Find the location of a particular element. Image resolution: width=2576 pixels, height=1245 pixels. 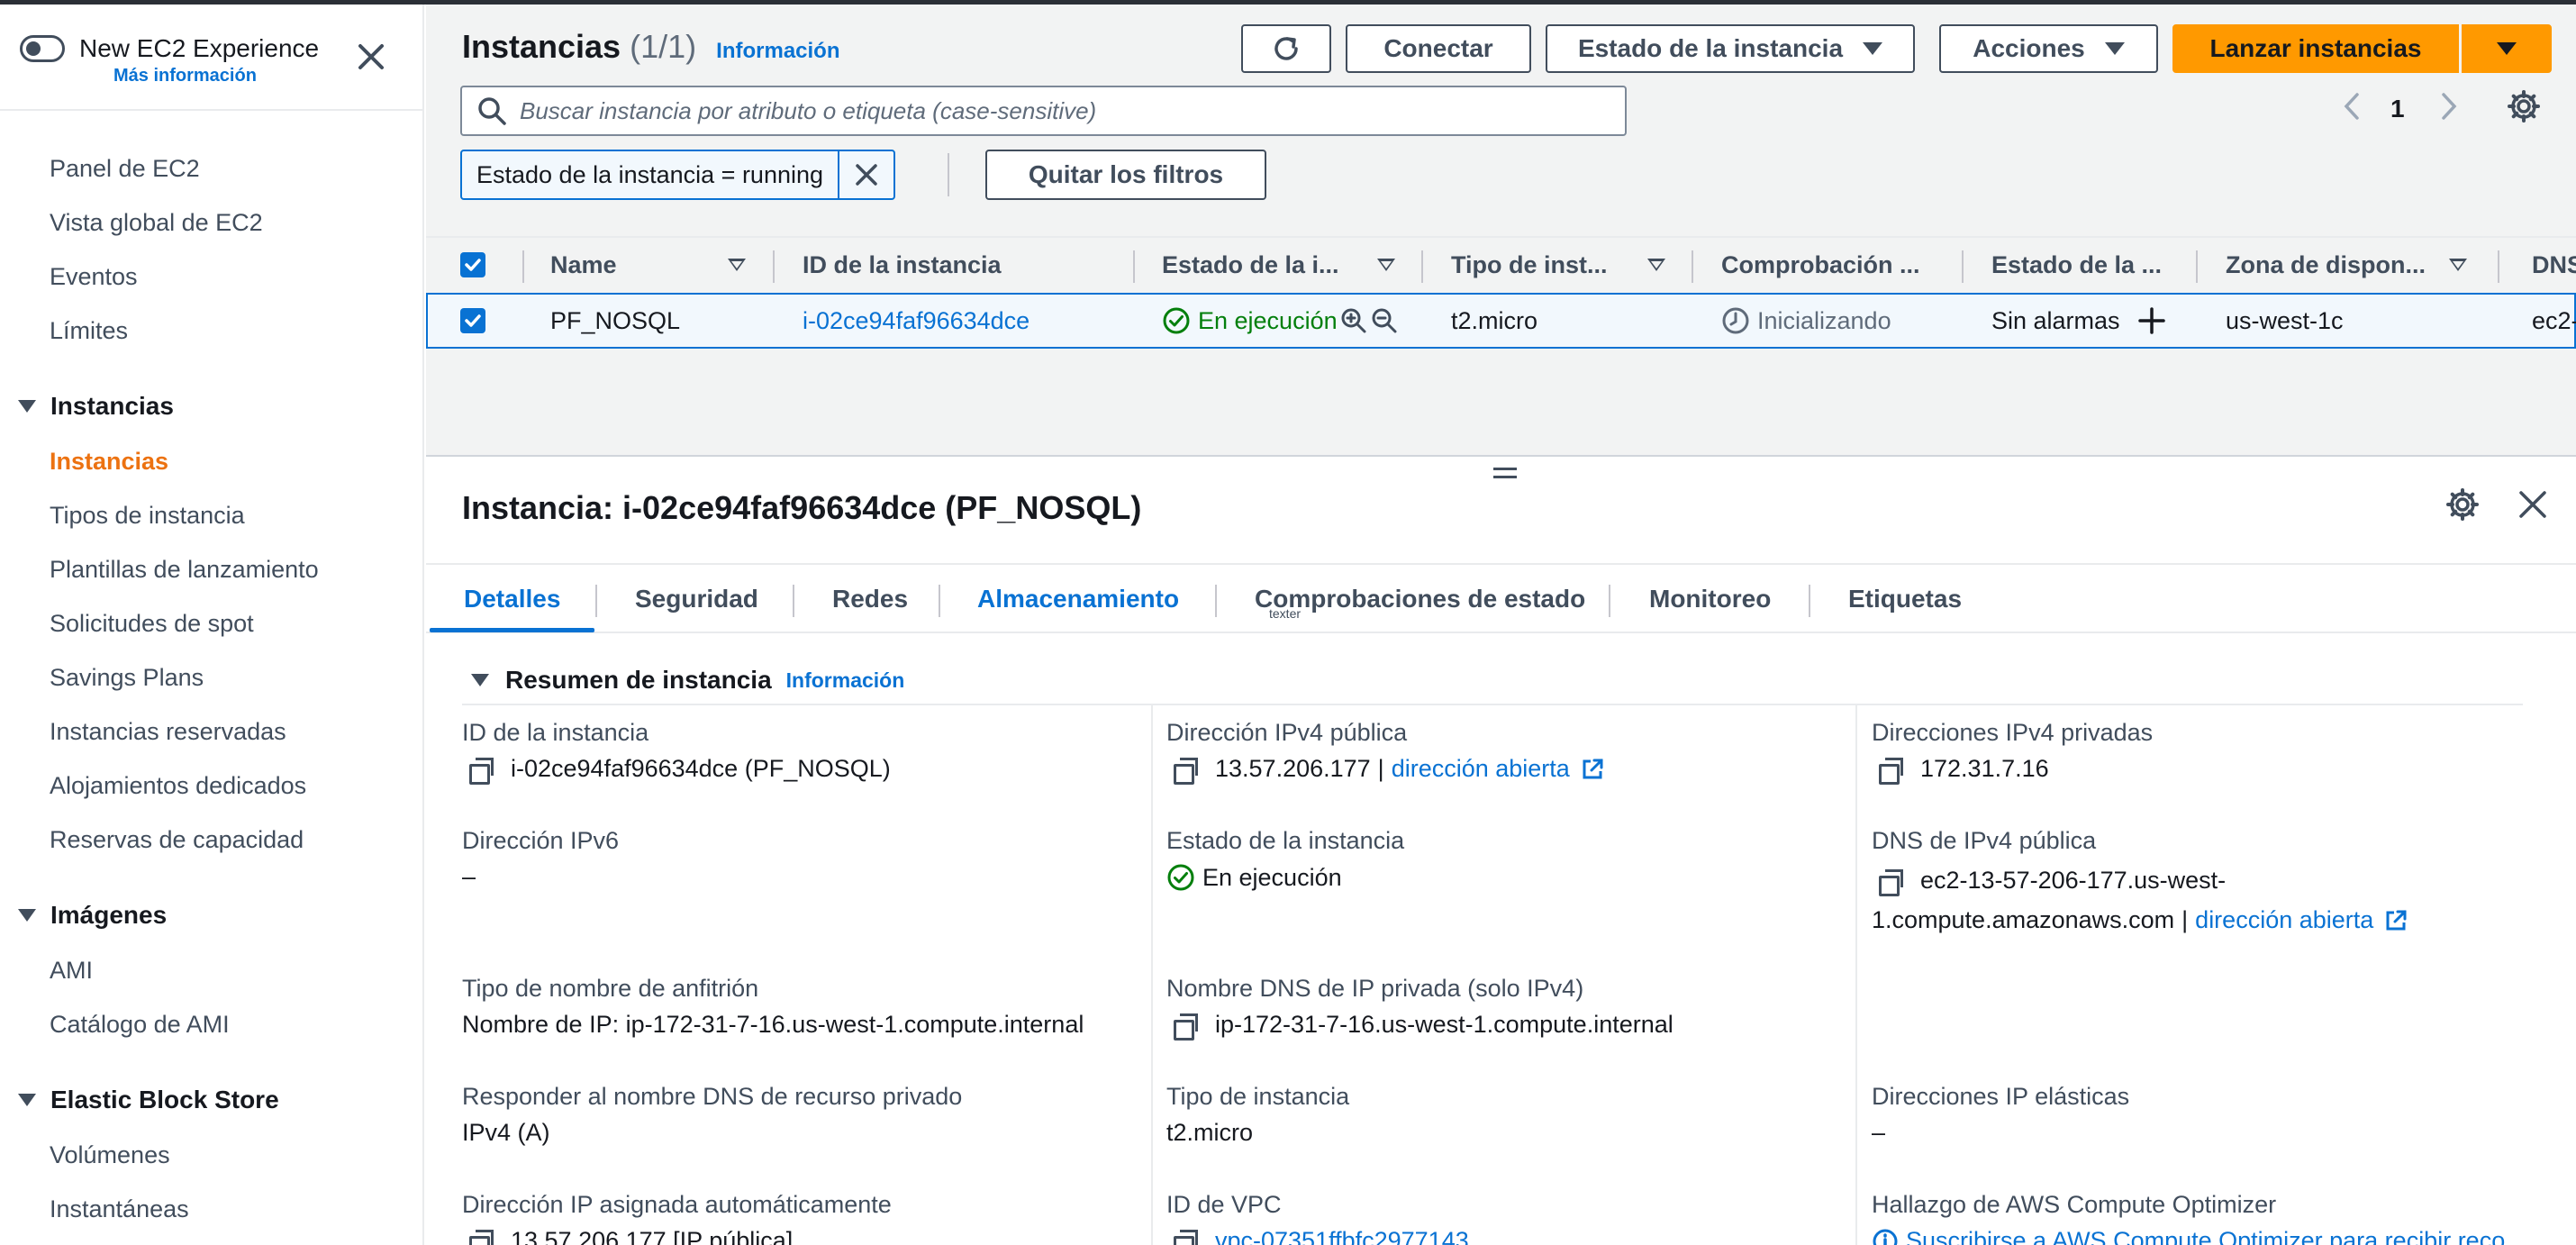

sidebar-item-ami: AMI is located at coordinates (71, 971).